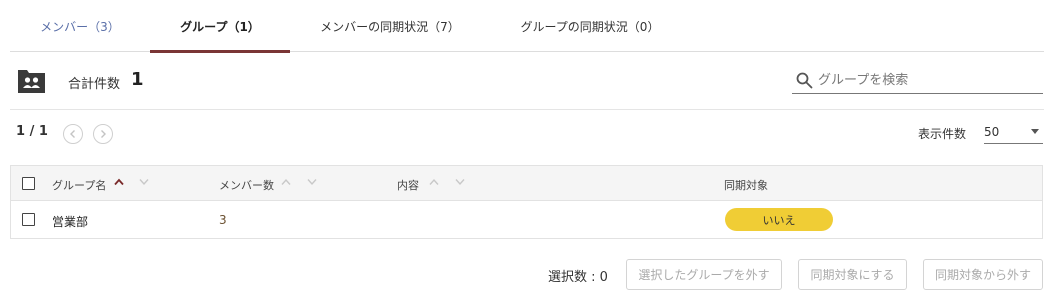 The height and width of the screenshot is (301, 1054). Describe the element at coordinates (28, 183) in the screenshot. I see `select-all-checkbox` at that location.